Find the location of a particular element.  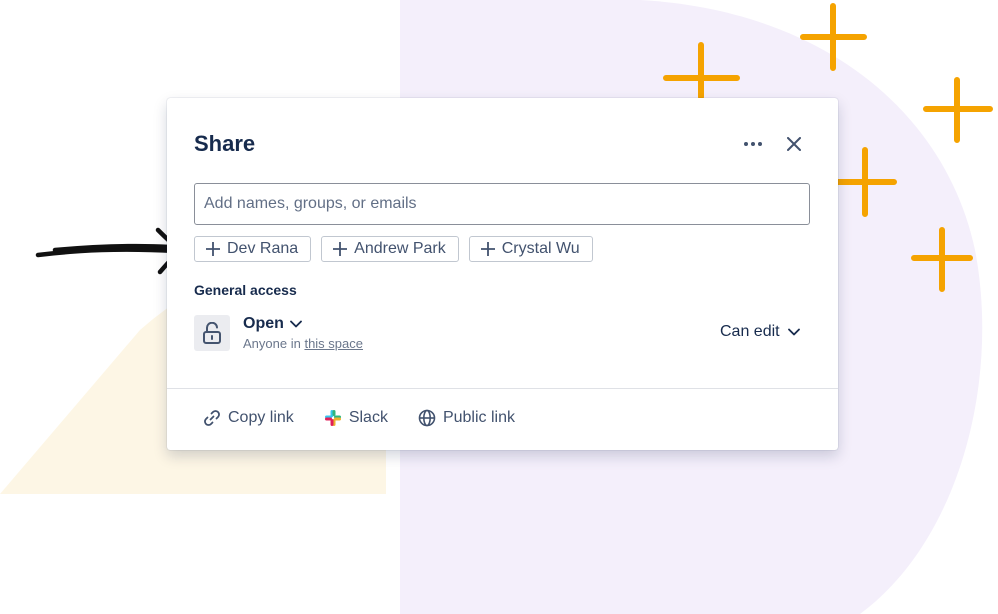

unlock-icon is located at coordinates (212, 333).